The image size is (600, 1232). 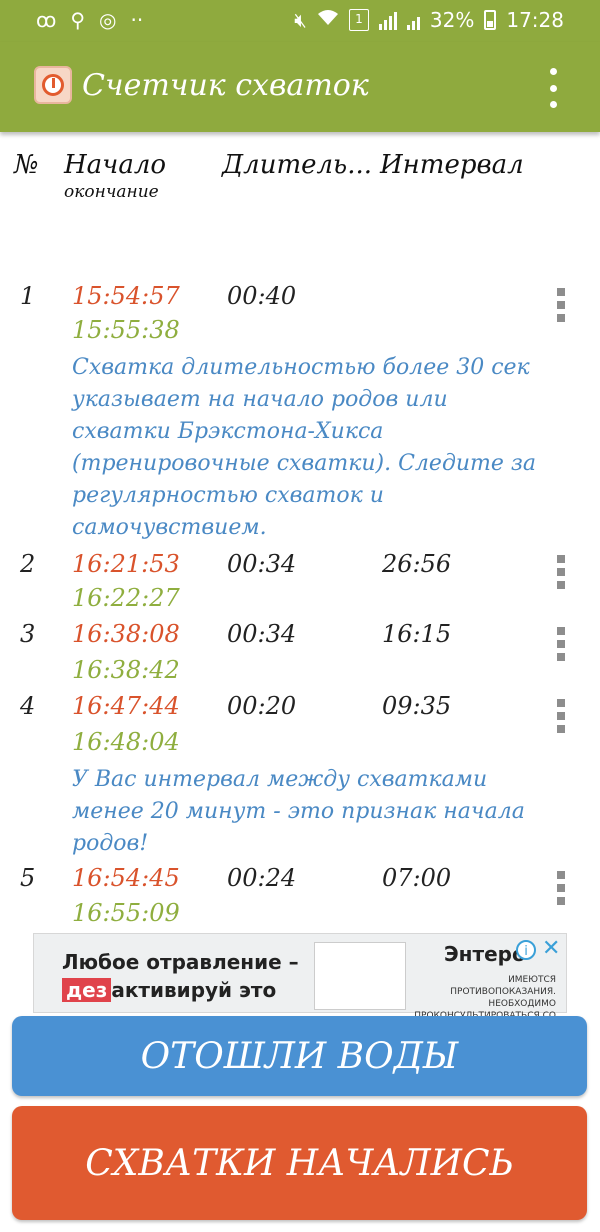 I want to click on row-duration: 00:20, so click(x=262, y=706).